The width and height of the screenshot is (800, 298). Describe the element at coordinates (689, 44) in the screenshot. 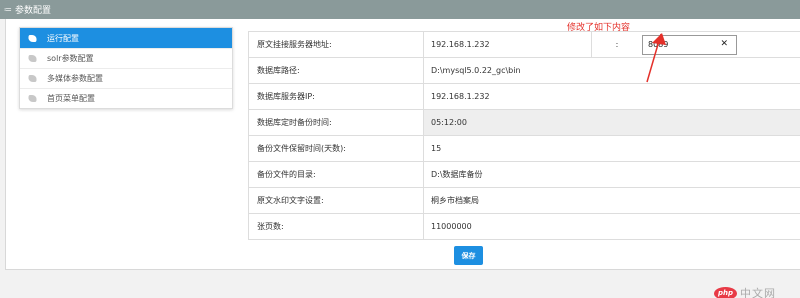

I see `server-port-field: 8089 ✕` at that location.